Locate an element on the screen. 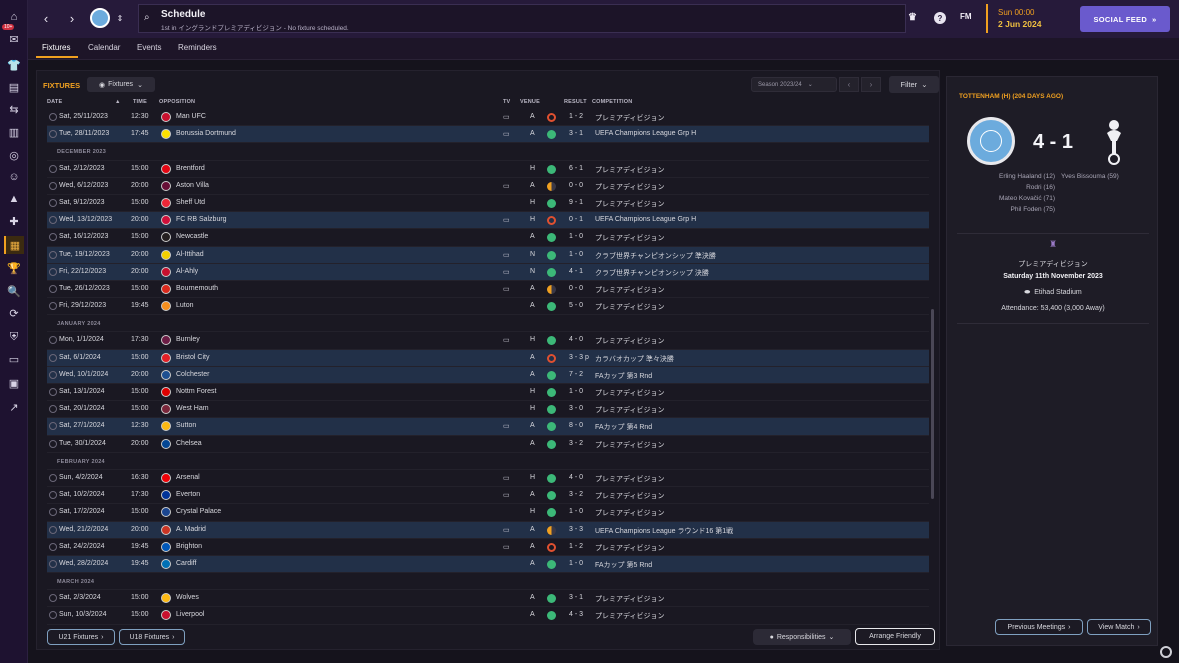  away-team-crest-icon is located at coordinates (1114, 141).